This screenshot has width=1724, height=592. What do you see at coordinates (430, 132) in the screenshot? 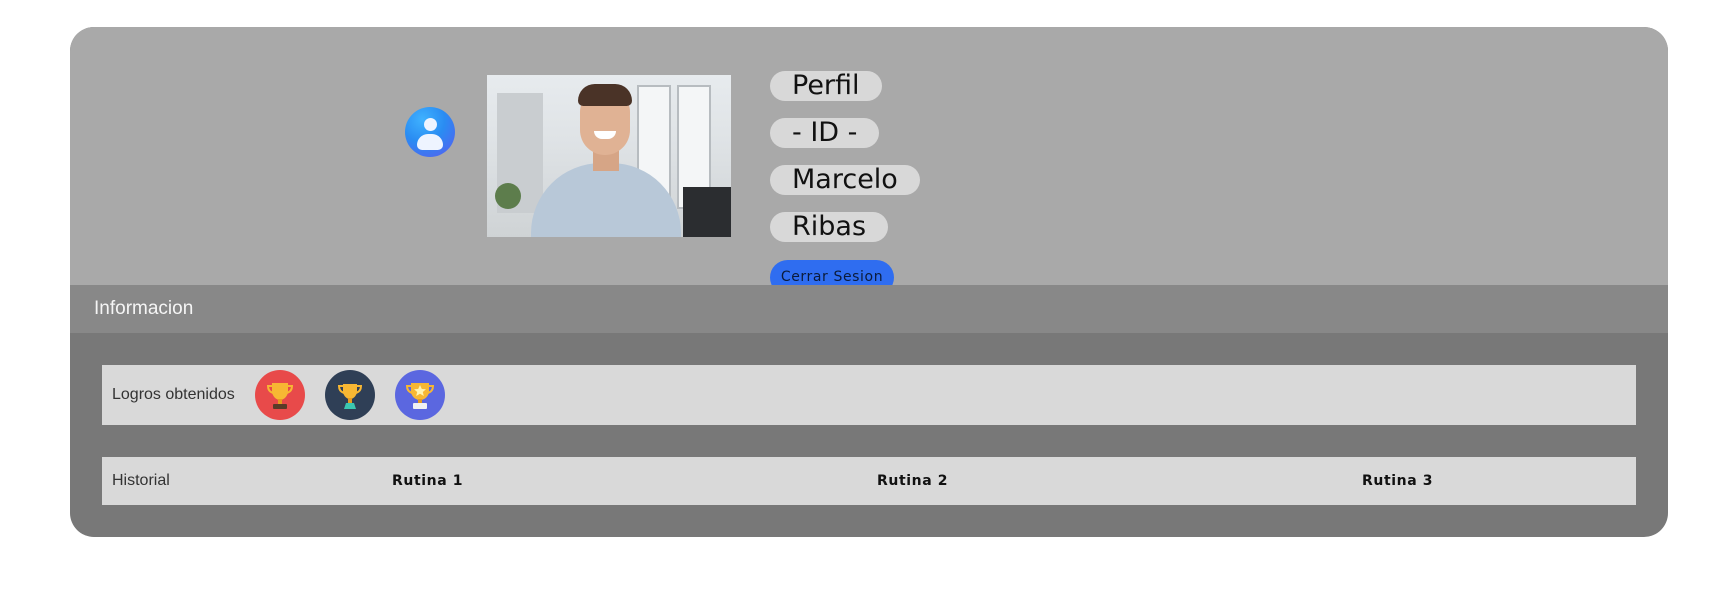
I see `user-circle-icon` at bounding box center [430, 132].